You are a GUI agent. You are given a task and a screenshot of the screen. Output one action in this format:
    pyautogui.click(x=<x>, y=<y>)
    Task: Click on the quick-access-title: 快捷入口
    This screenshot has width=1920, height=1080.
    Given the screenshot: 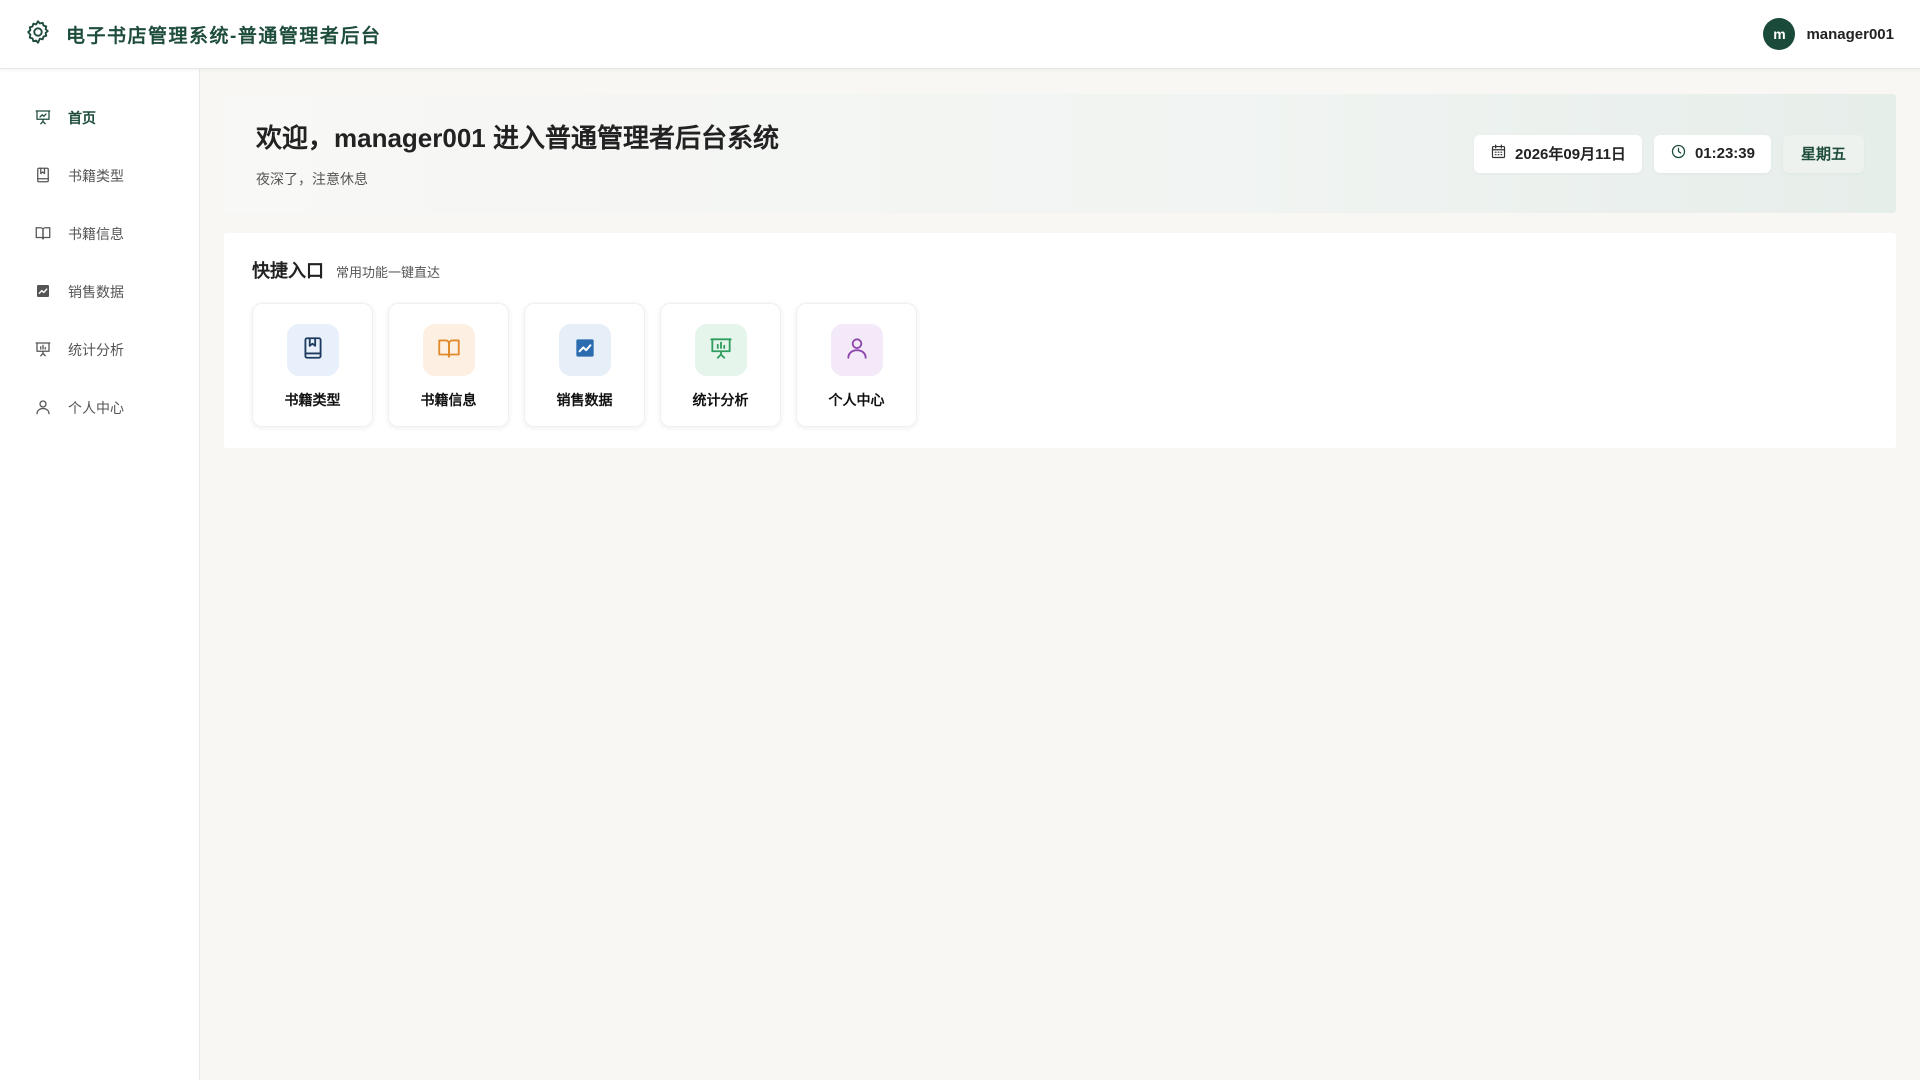 What is the action you would take?
    pyautogui.click(x=288, y=271)
    